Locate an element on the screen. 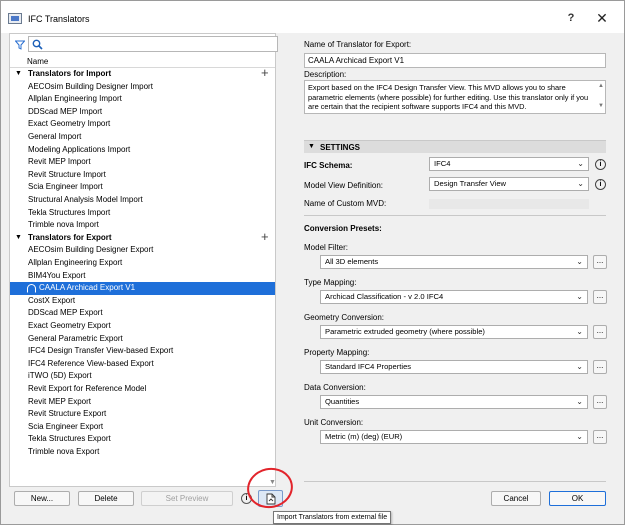 The width and height of the screenshot is (625, 525). import-tooltip: Import Translators from external file is located at coordinates (332, 517).